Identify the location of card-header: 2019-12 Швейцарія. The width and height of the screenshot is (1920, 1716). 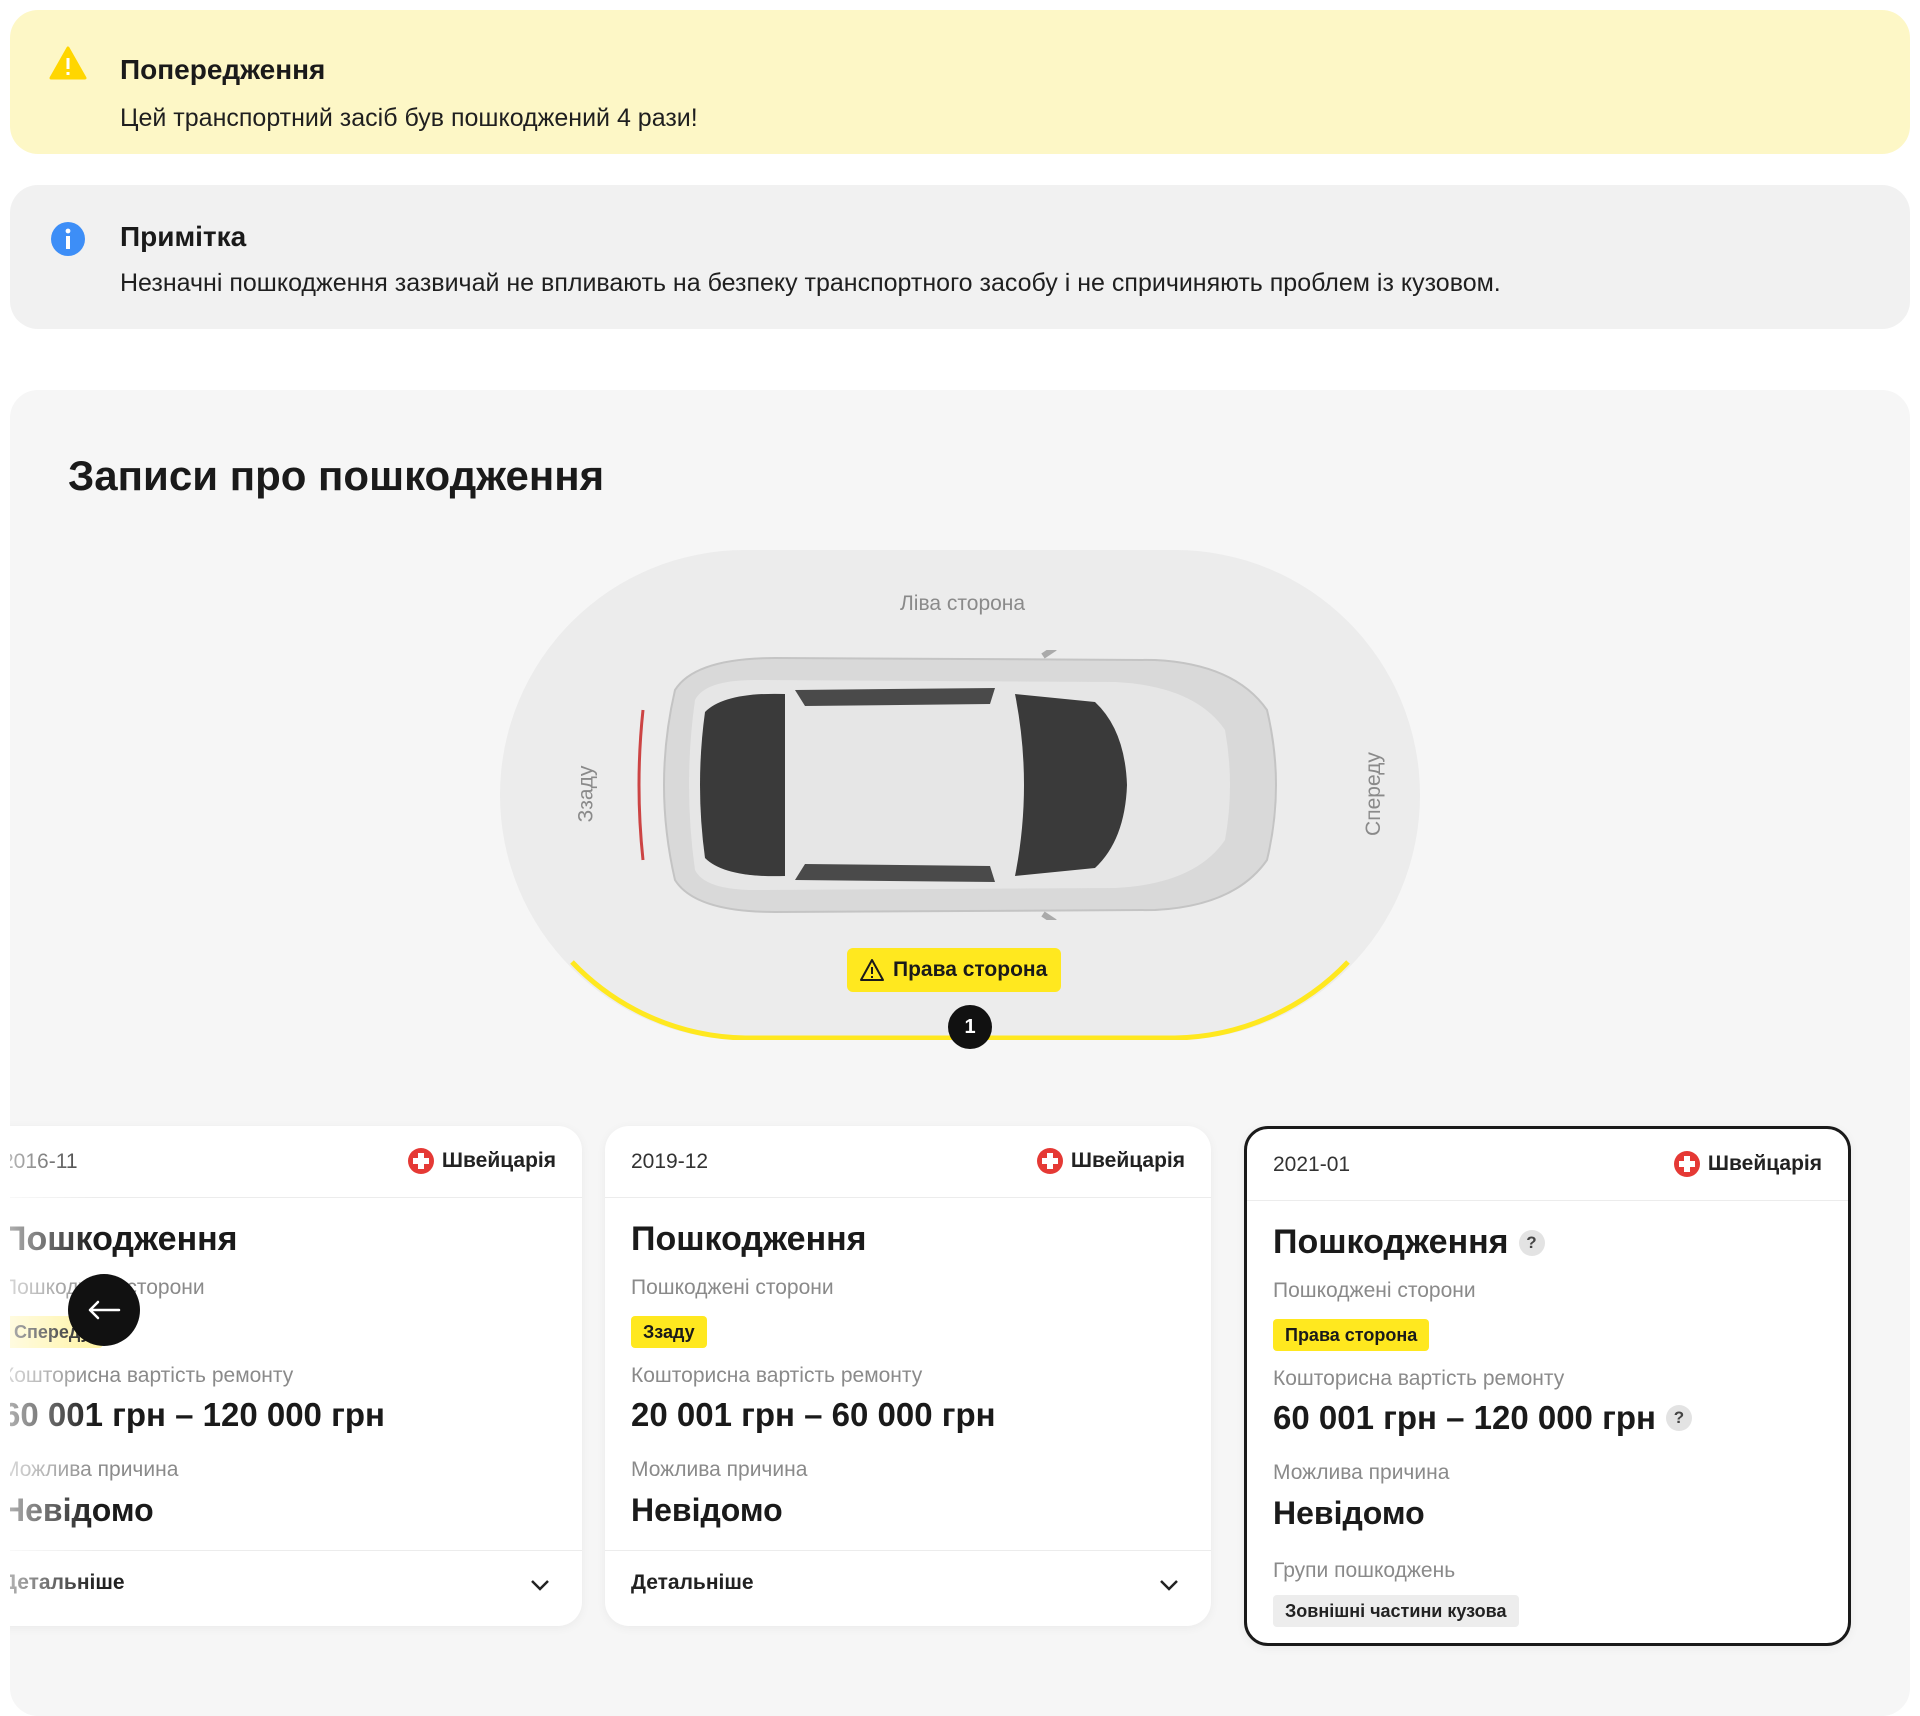
(908, 1162).